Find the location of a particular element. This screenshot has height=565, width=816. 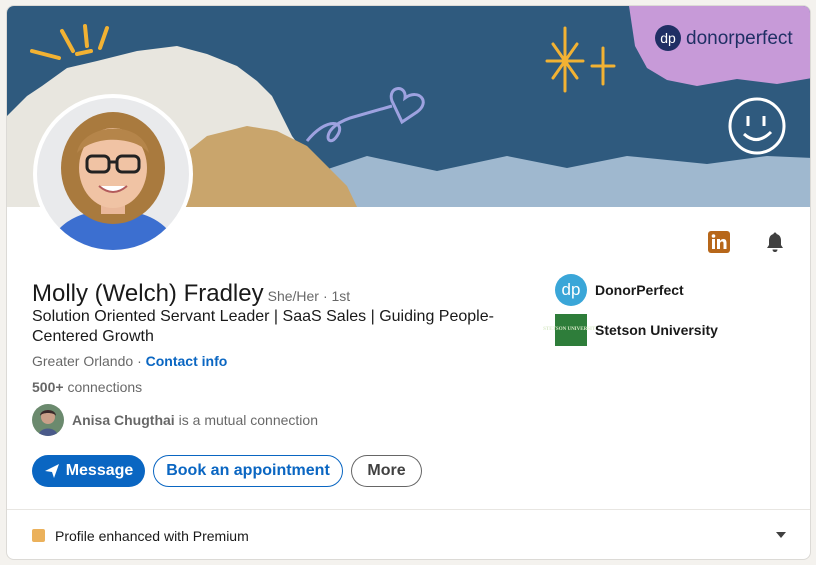

mutual-avatar is located at coordinates (48, 420).